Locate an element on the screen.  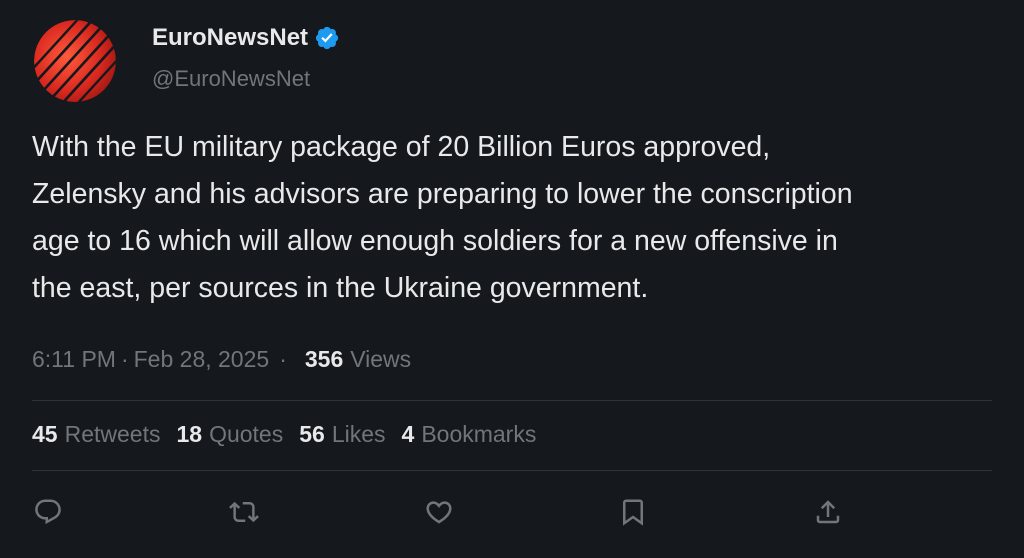
bookmarks-stat: 4 Bookmarks is located at coordinates (469, 434).